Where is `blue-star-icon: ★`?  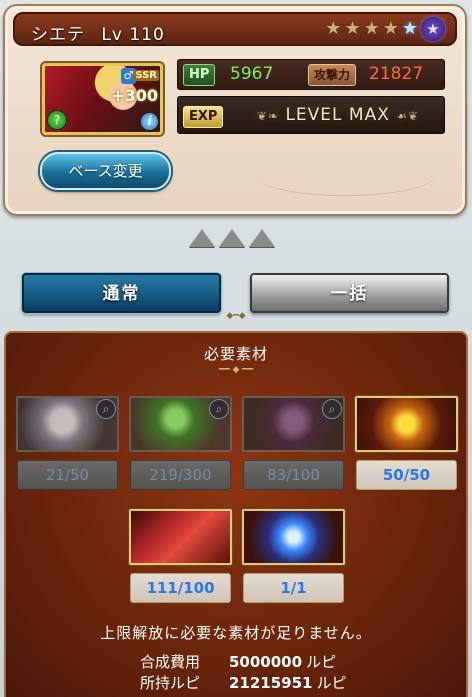
blue-star-icon: ★ is located at coordinates (409, 28).